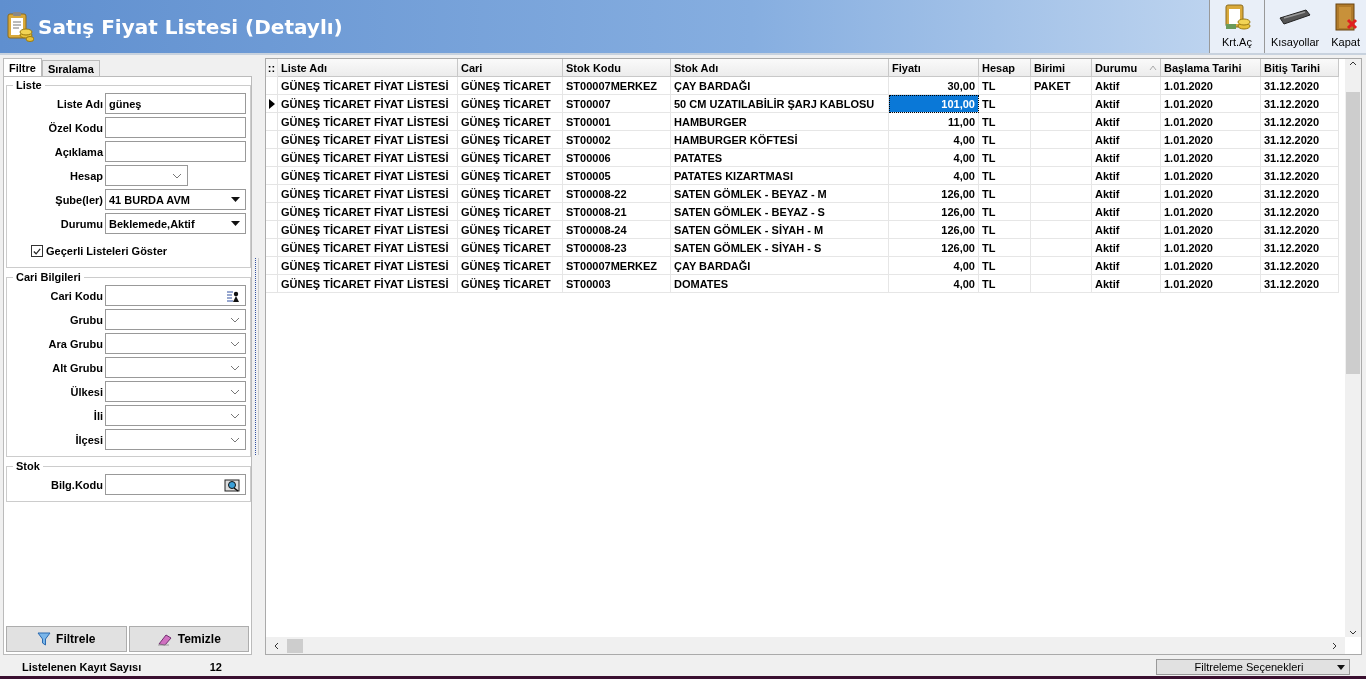 This screenshot has width=1366, height=679. I want to click on scroll-right-icon, so click(1334, 645).